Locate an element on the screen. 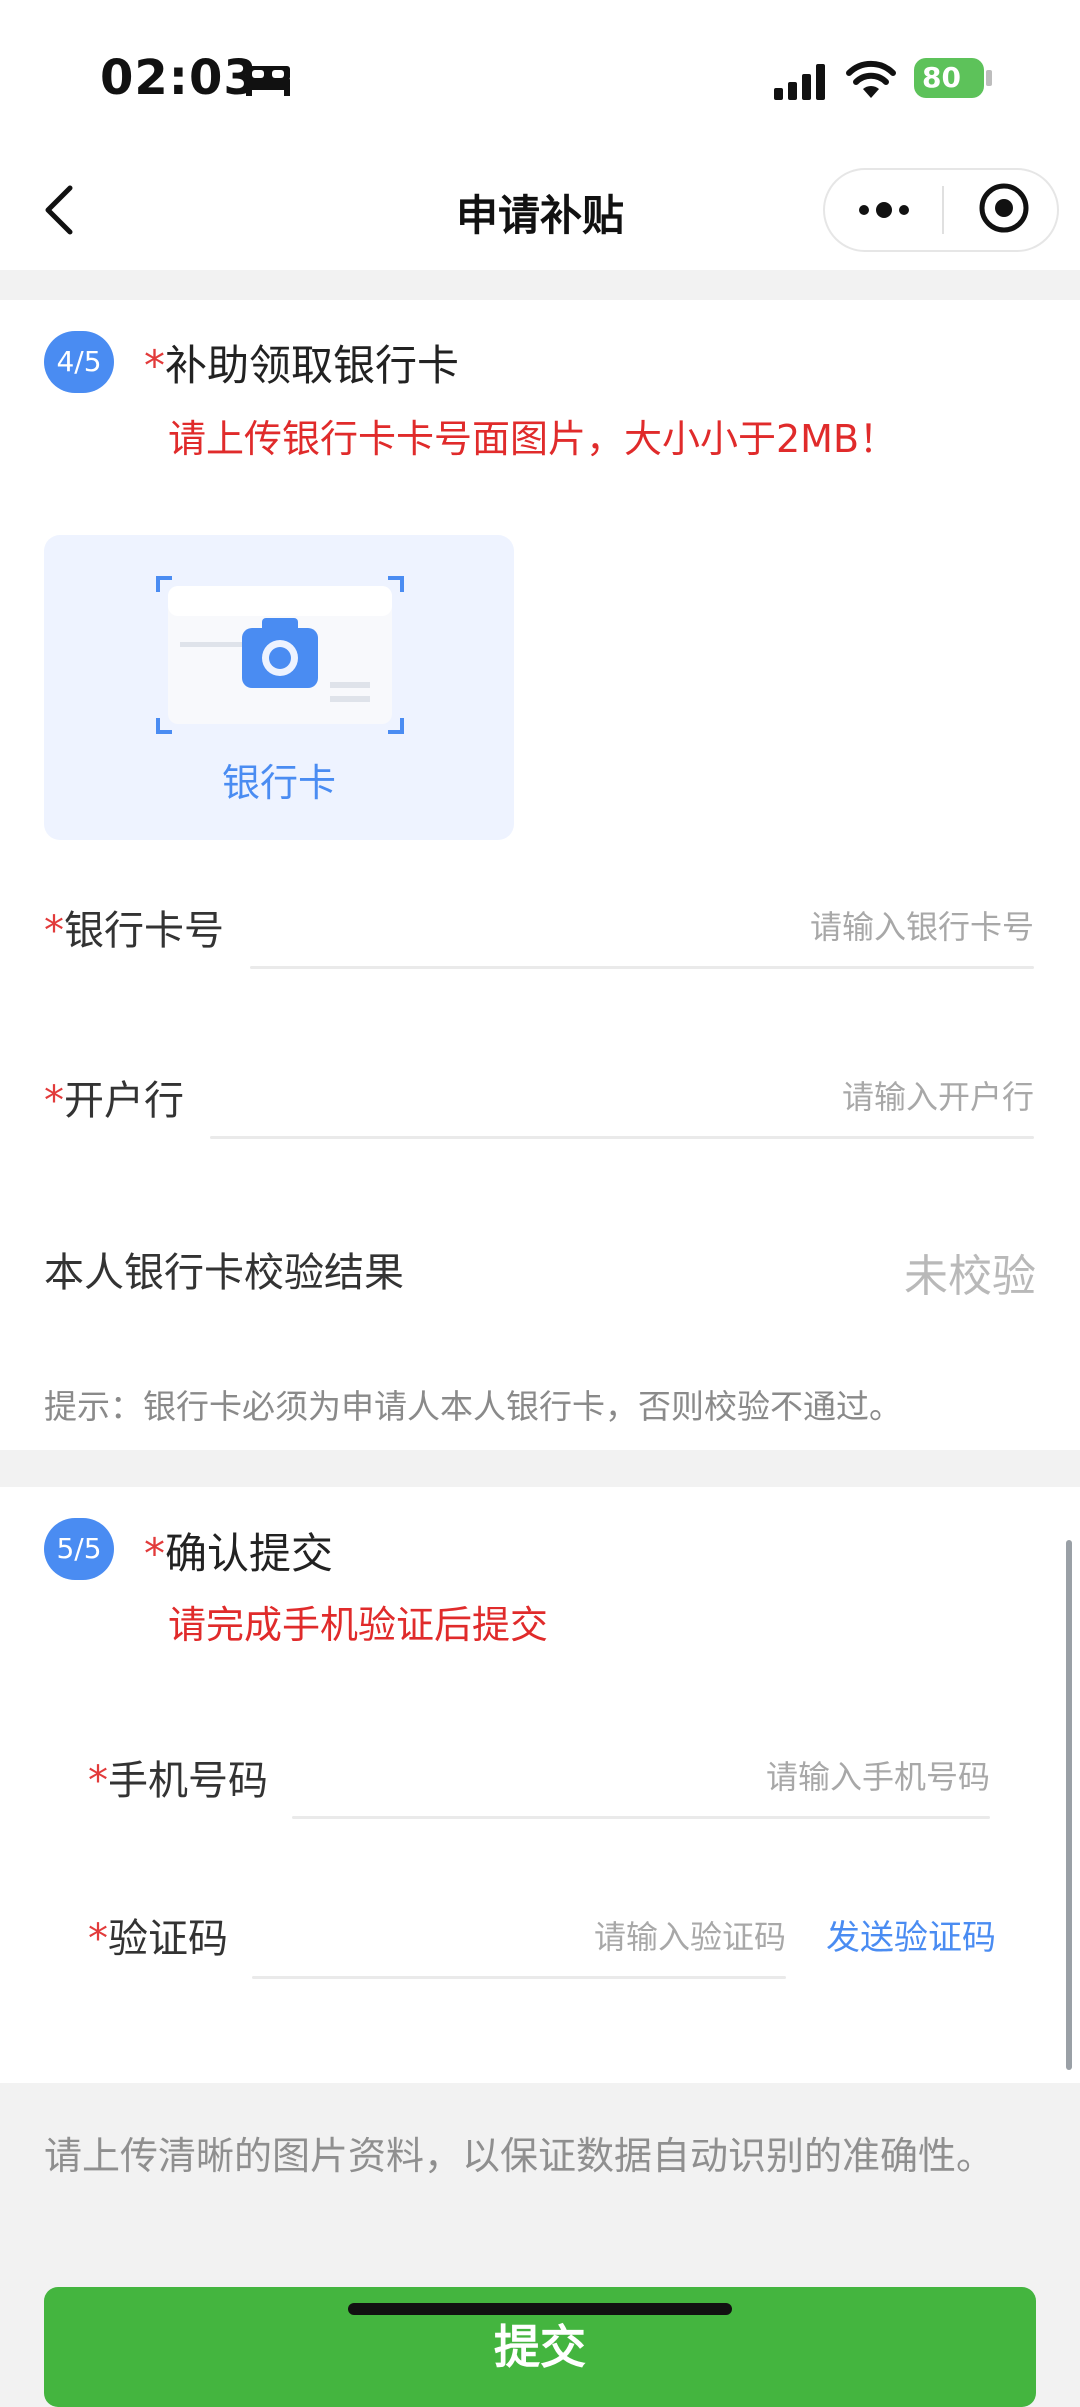 The height and width of the screenshot is (2407, 1080). camera-icon is located at coordinates (280, 655).